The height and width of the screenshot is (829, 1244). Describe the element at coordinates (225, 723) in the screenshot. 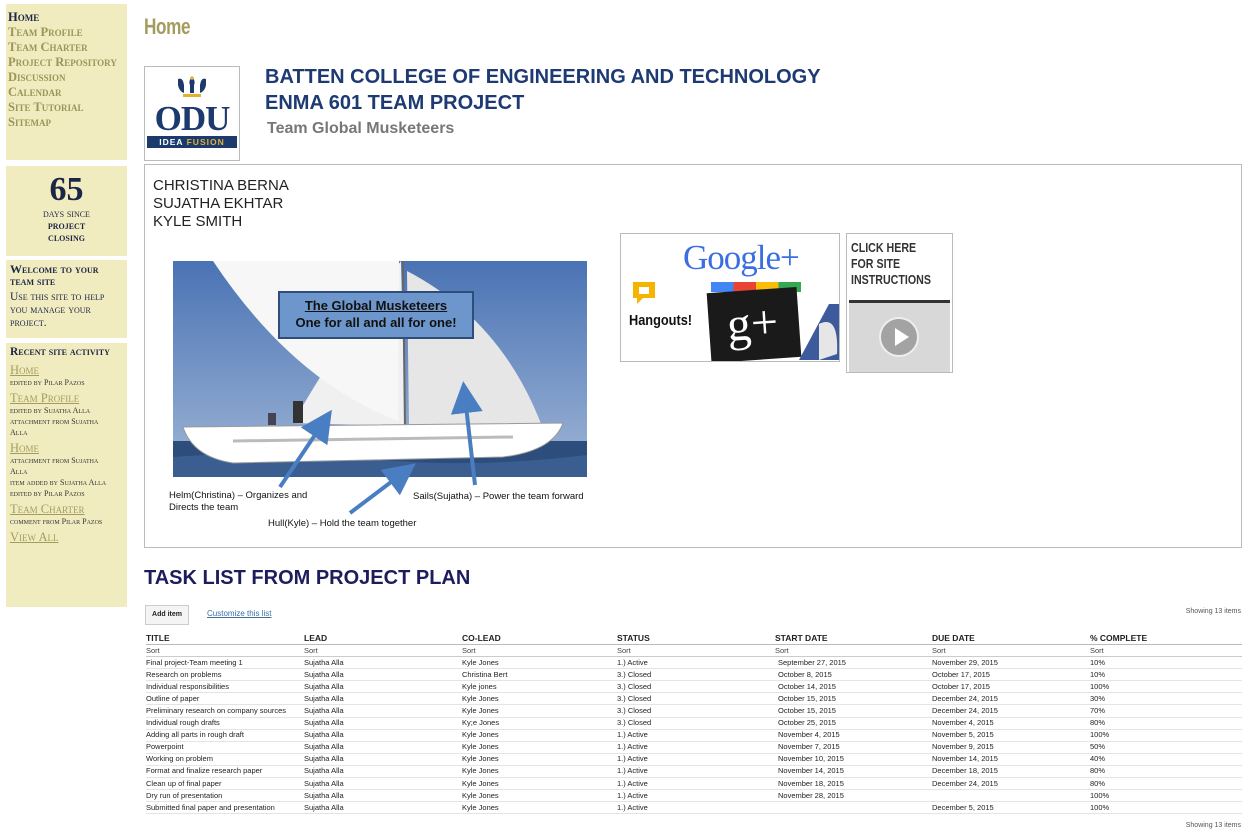

I see `cell-title: Individual rough drafts` at that location.